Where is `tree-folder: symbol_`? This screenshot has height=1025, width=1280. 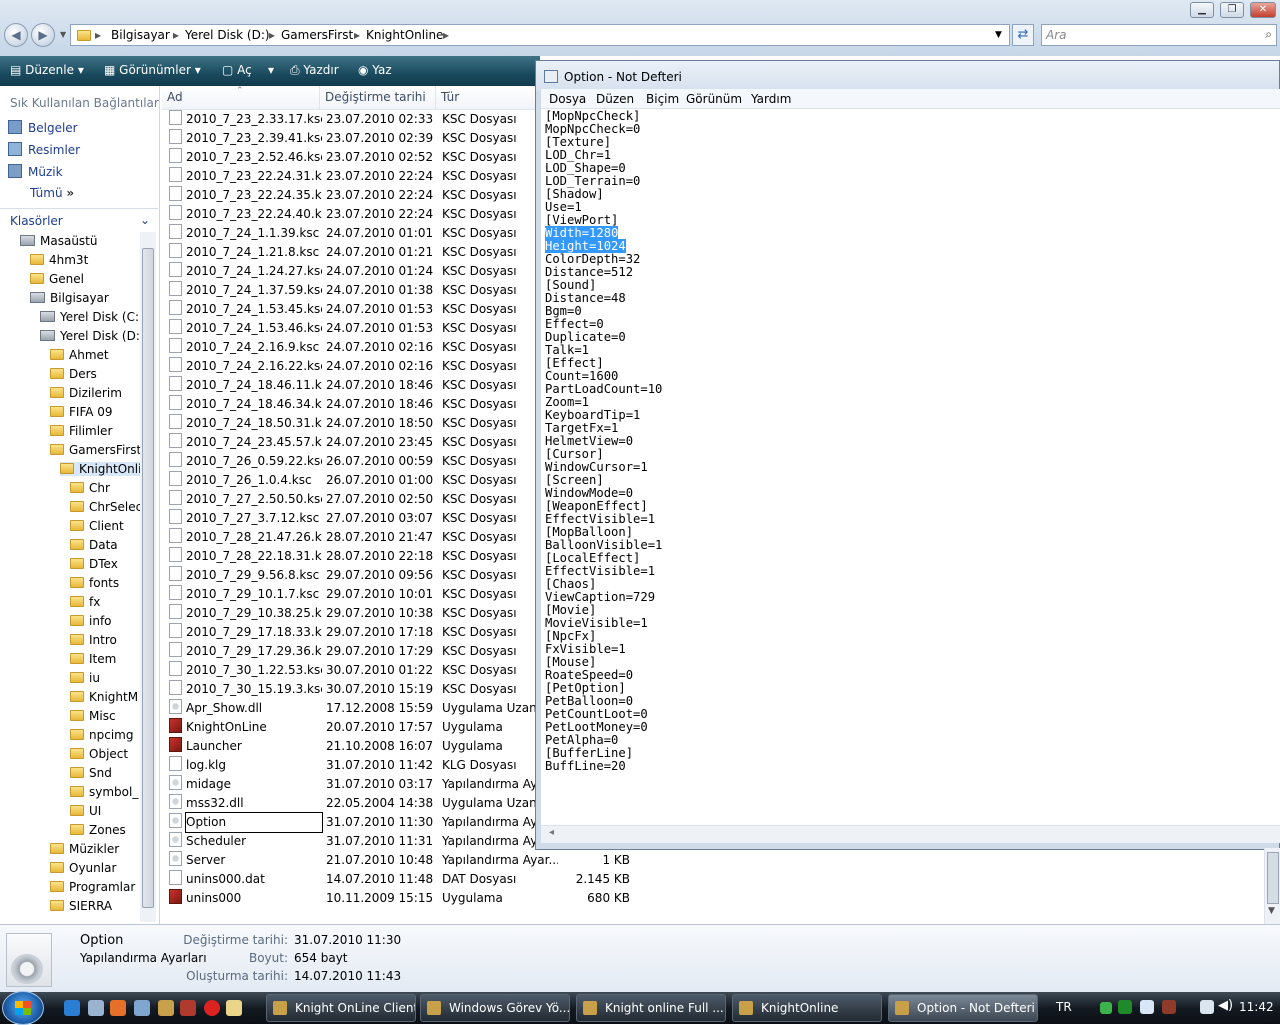
tree-folder: symbol_ is located at coordinates (104, 792).